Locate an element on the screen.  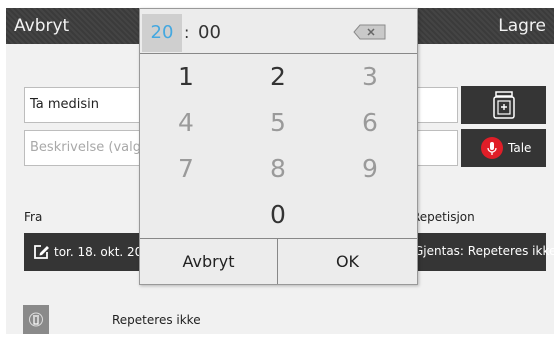
repeat-summary: Repeteres ikke is located at coordinates (156, 320).